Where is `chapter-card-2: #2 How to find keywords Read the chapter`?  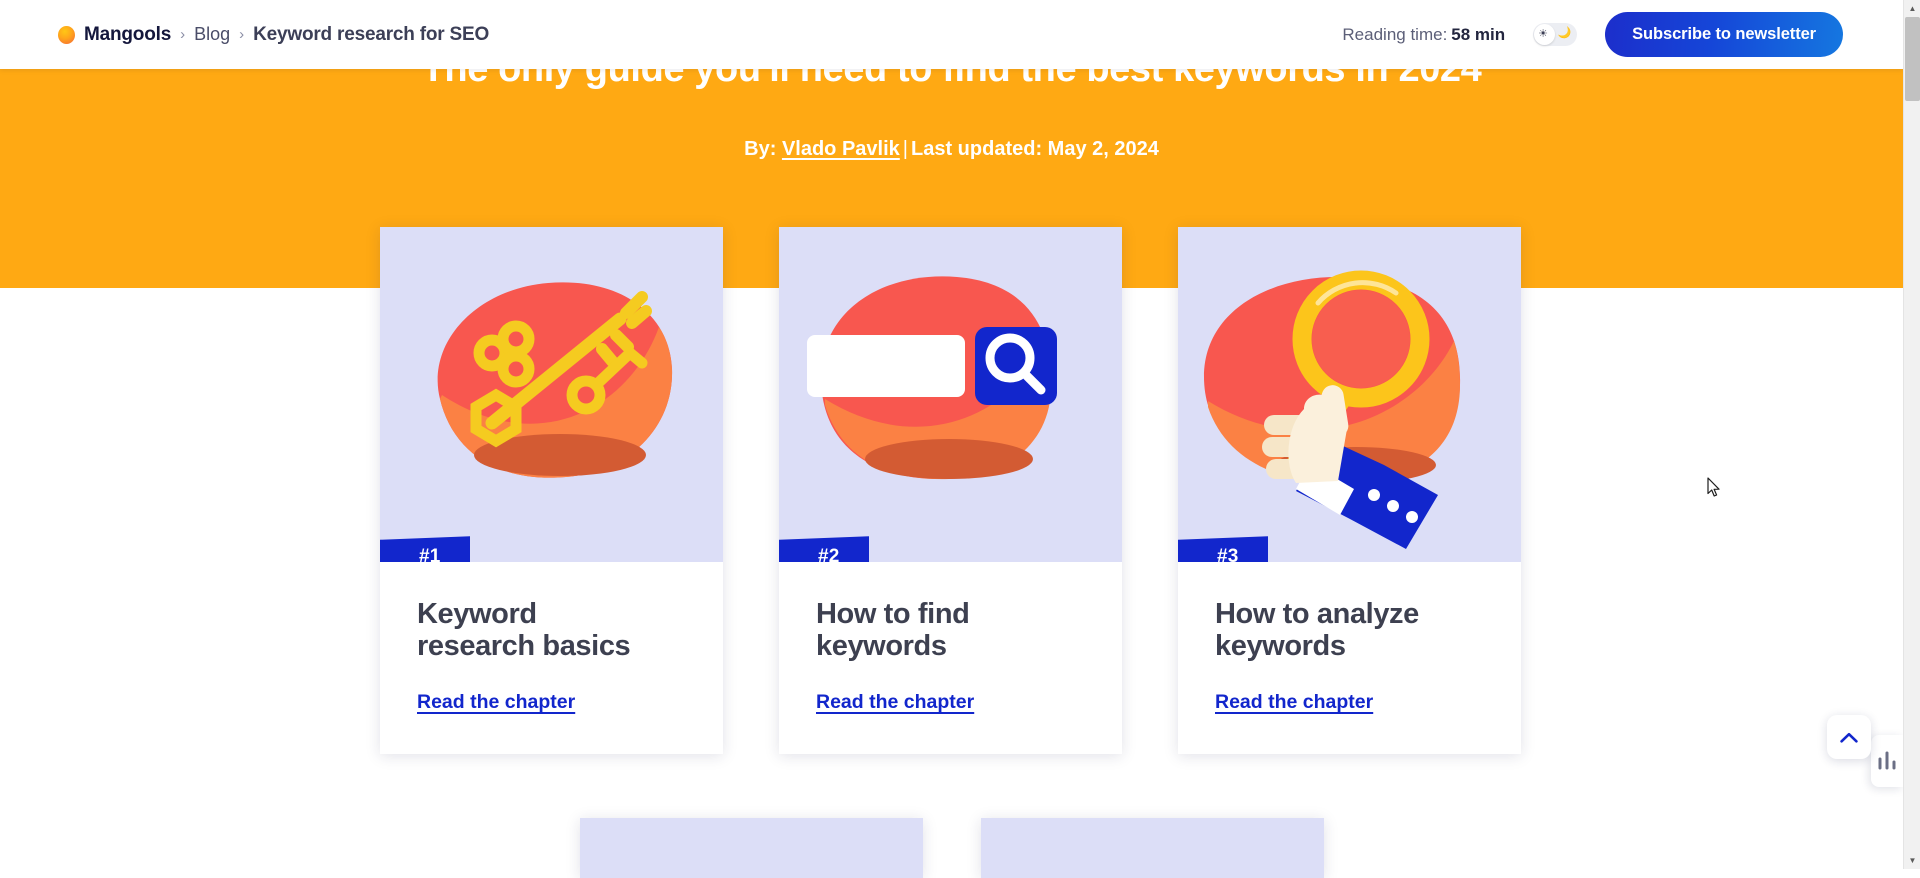
chapter-card-2: #2 How to find keywords Read the chapter is located at coordinates (950, 490).